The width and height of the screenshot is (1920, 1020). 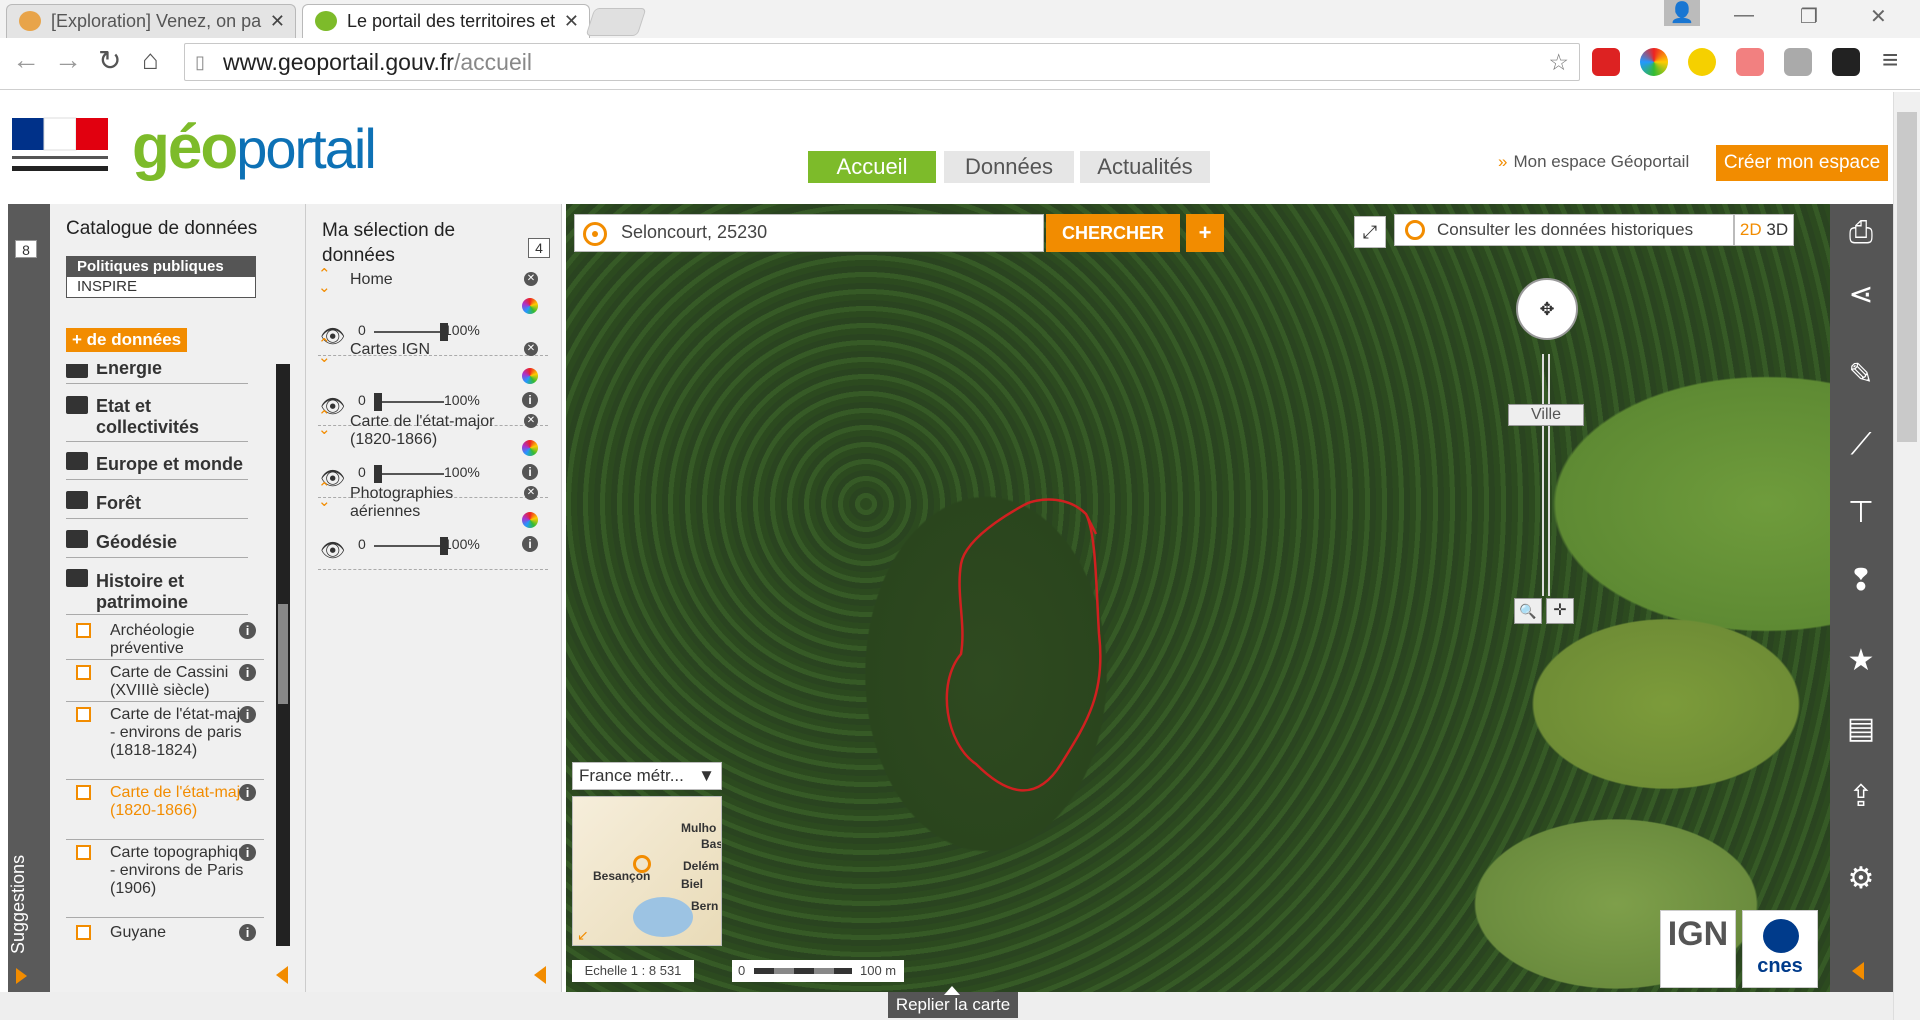 I want to click on nav-actualites: Actualités, so click(x=1145, y=167).